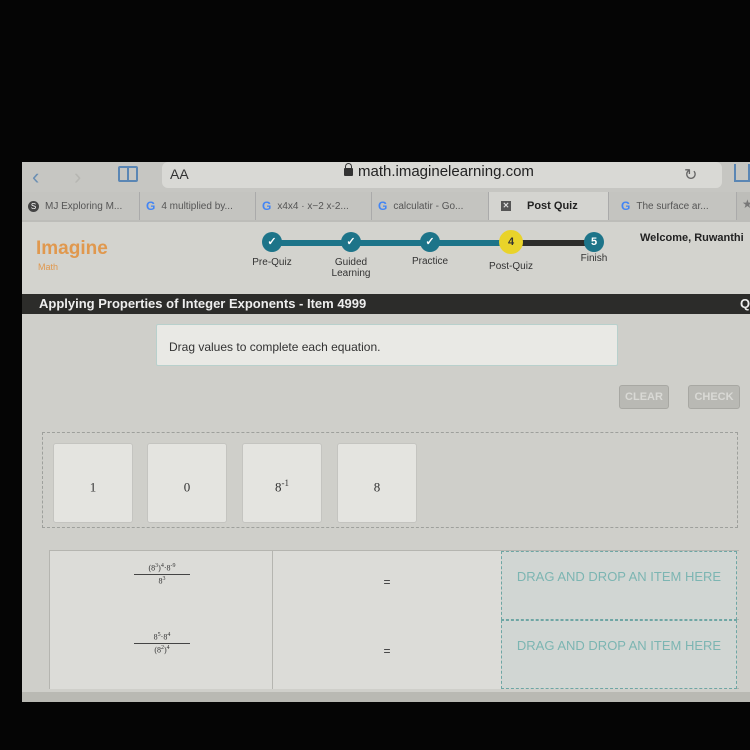 The width and height of the screenshot is (750, 750). I want to click on step-label-pre-quiz: Pre-Quiz, so click(272, 262).